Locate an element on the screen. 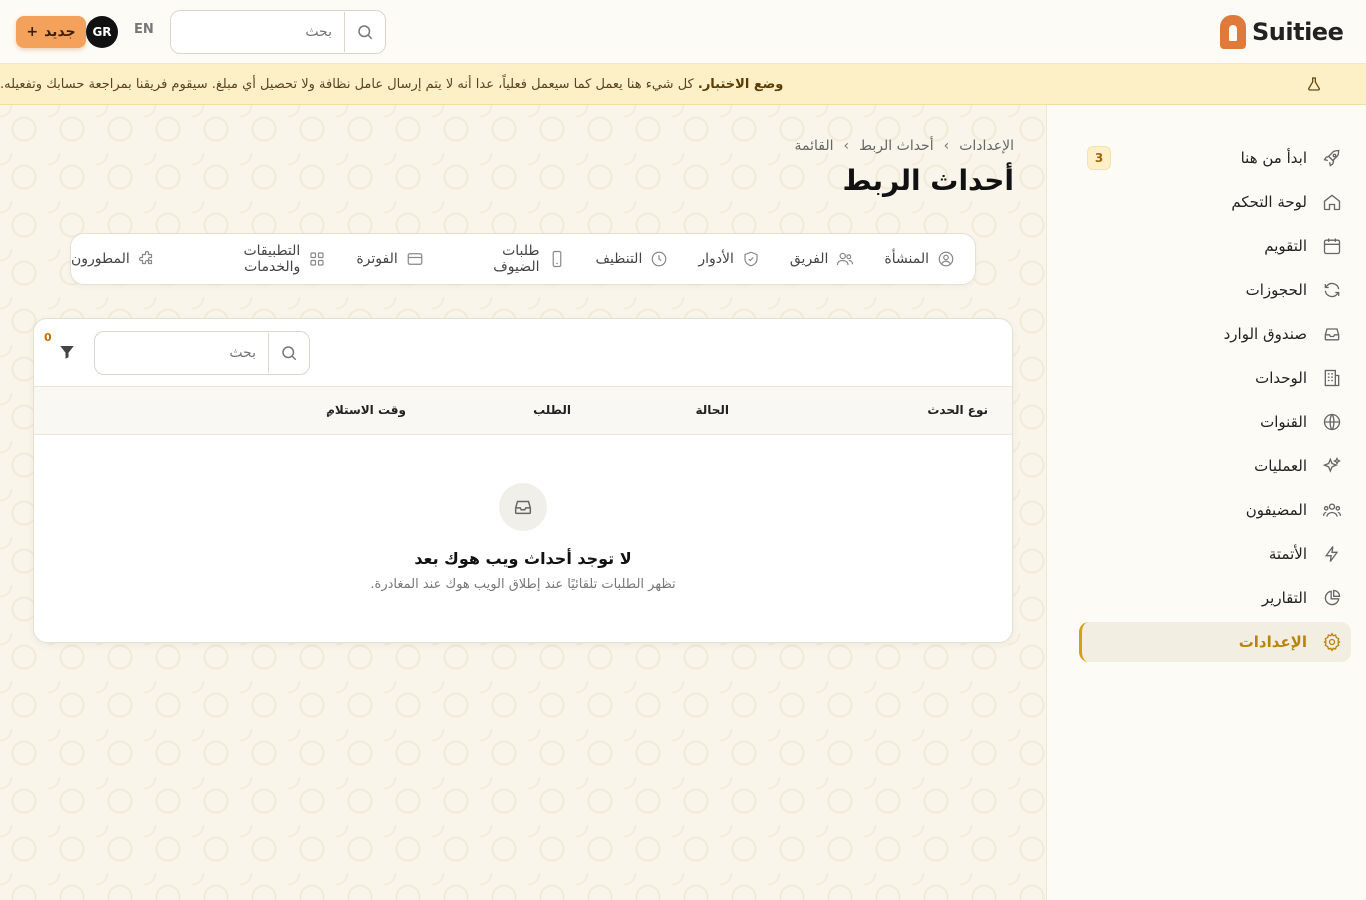 This screenshot has height=900, width=1366. column-received-time: وقت الاستلام is located at coordinates (366, 410).